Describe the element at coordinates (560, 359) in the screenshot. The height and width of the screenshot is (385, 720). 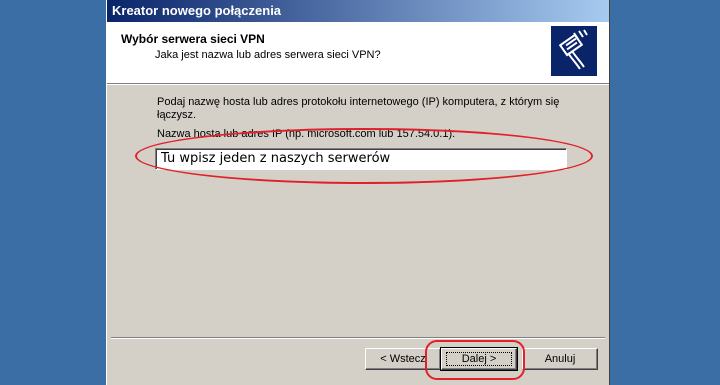
I see `cancel-button: Anuluj` at that location.